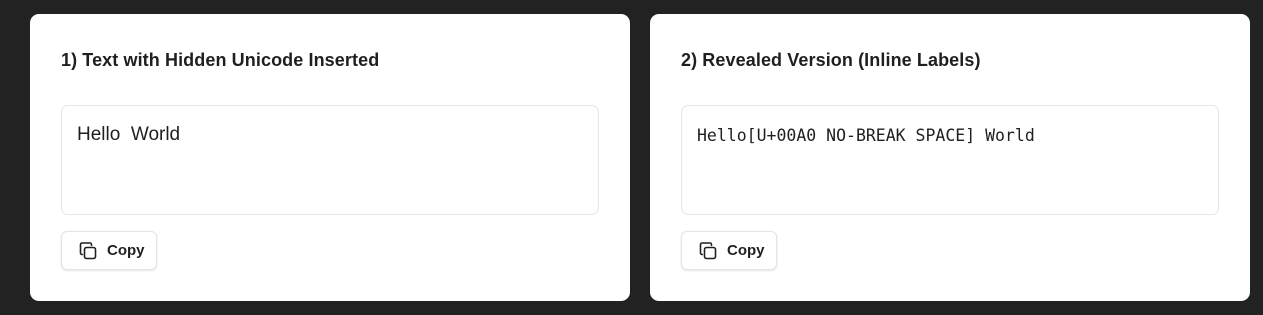  What do you see at coordinates (220, 60) in the screenshot?
I see `panel-title: 1) Text with Hidden Unicode Inserted` at bounding box center [220, 60].